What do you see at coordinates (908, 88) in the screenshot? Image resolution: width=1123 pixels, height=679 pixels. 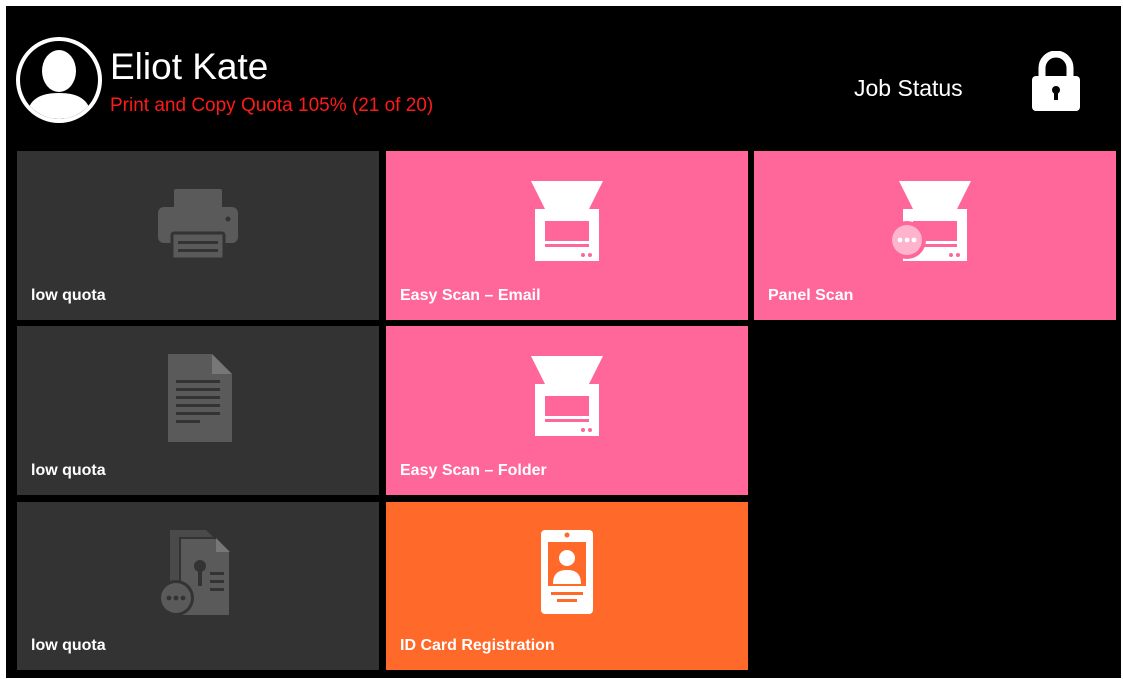 I see `job-status-button: Job Status` at bounding box center [908, 88].